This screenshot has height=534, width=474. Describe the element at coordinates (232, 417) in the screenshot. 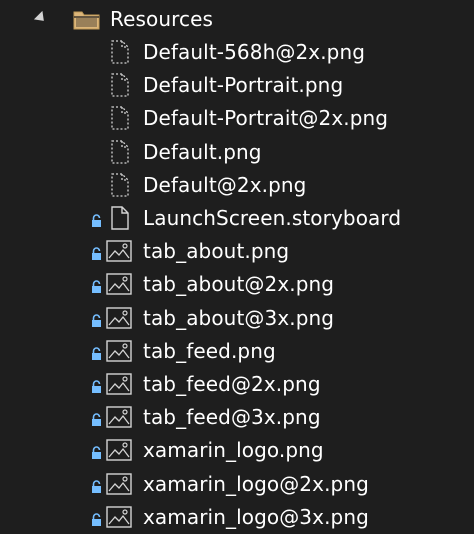

I see `file-label: tab_feed@3x.png` at that location.